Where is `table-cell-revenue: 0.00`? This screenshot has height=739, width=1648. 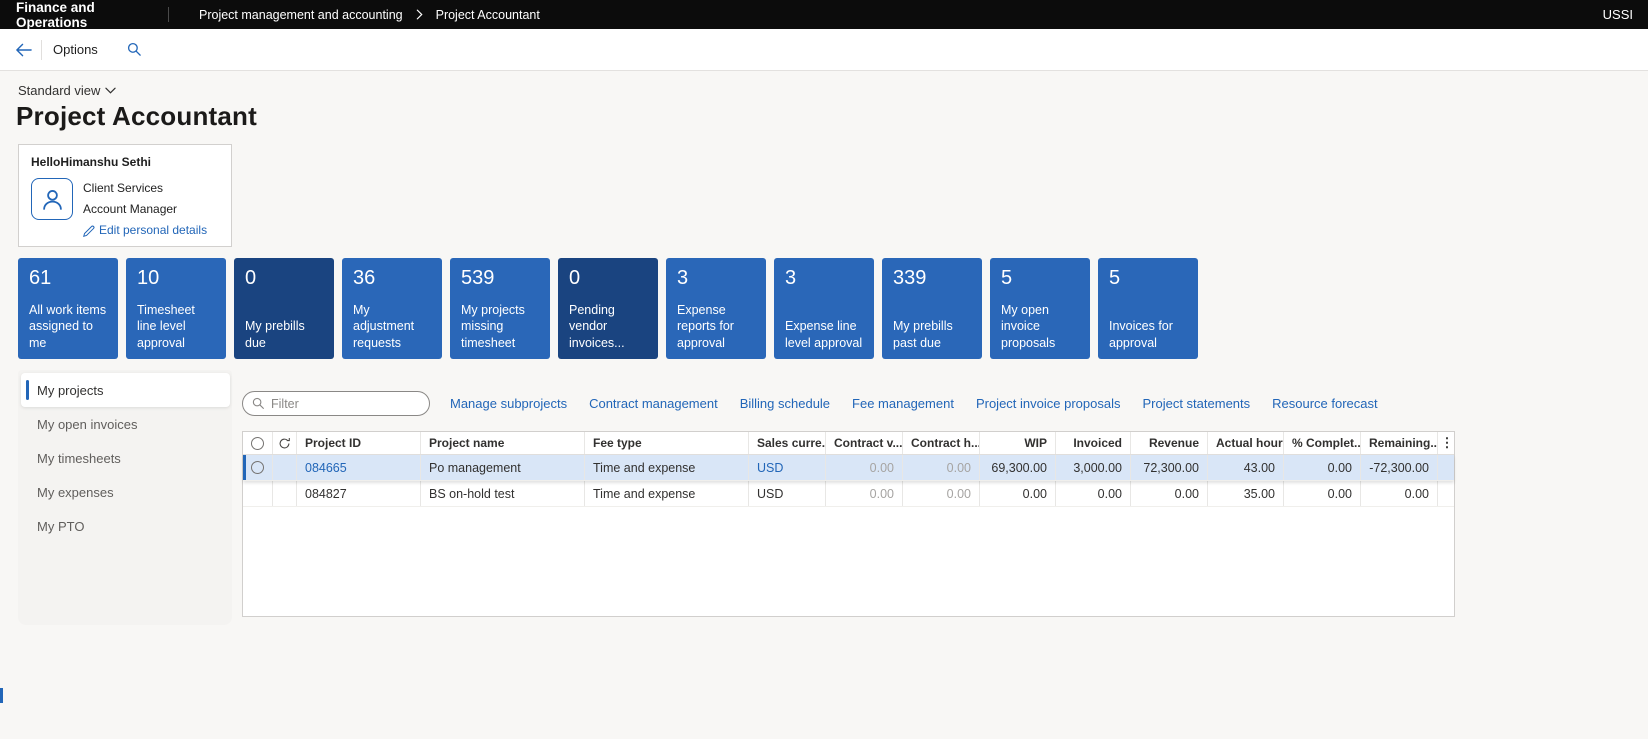 table-cell-revenue: 0.00 is located at coordinates (1169, 493).